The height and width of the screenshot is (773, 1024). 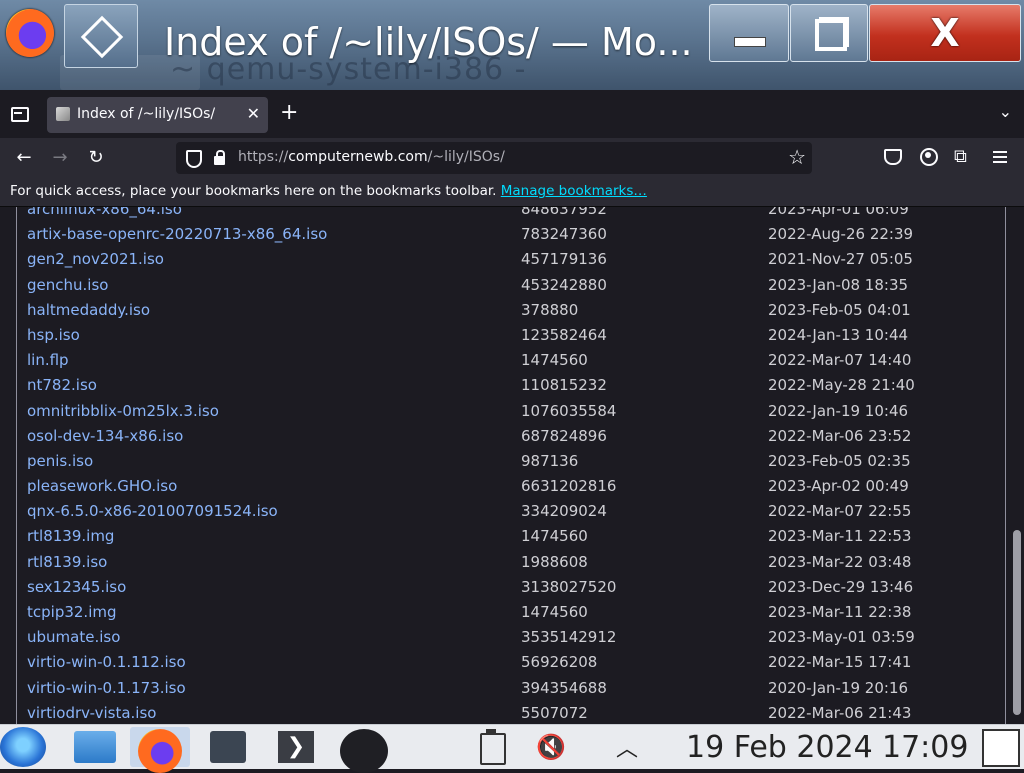 What do you see at coordinates (16, 465) in the screenshot?
I see `page-border-left` at bounding box center [16, 465].